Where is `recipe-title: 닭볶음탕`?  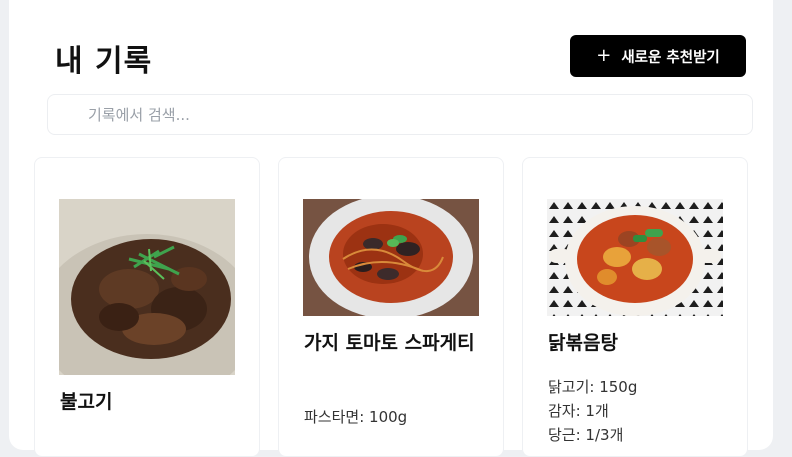 recipe-title: 닭볶음탕 is located at coordinates (583, 343).